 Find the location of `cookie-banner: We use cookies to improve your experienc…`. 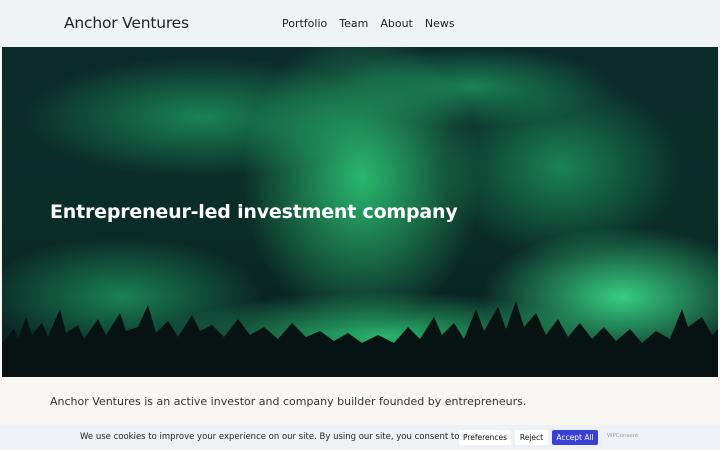

cookie-banner: We use cookies to improve your experienc… is located at coordinates (360, 437).